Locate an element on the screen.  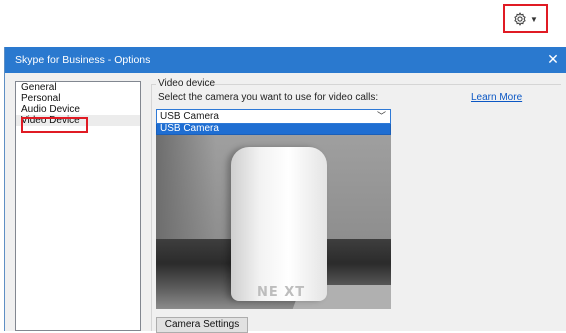
close-icon: ✕ is located at coordinates (553, 59).